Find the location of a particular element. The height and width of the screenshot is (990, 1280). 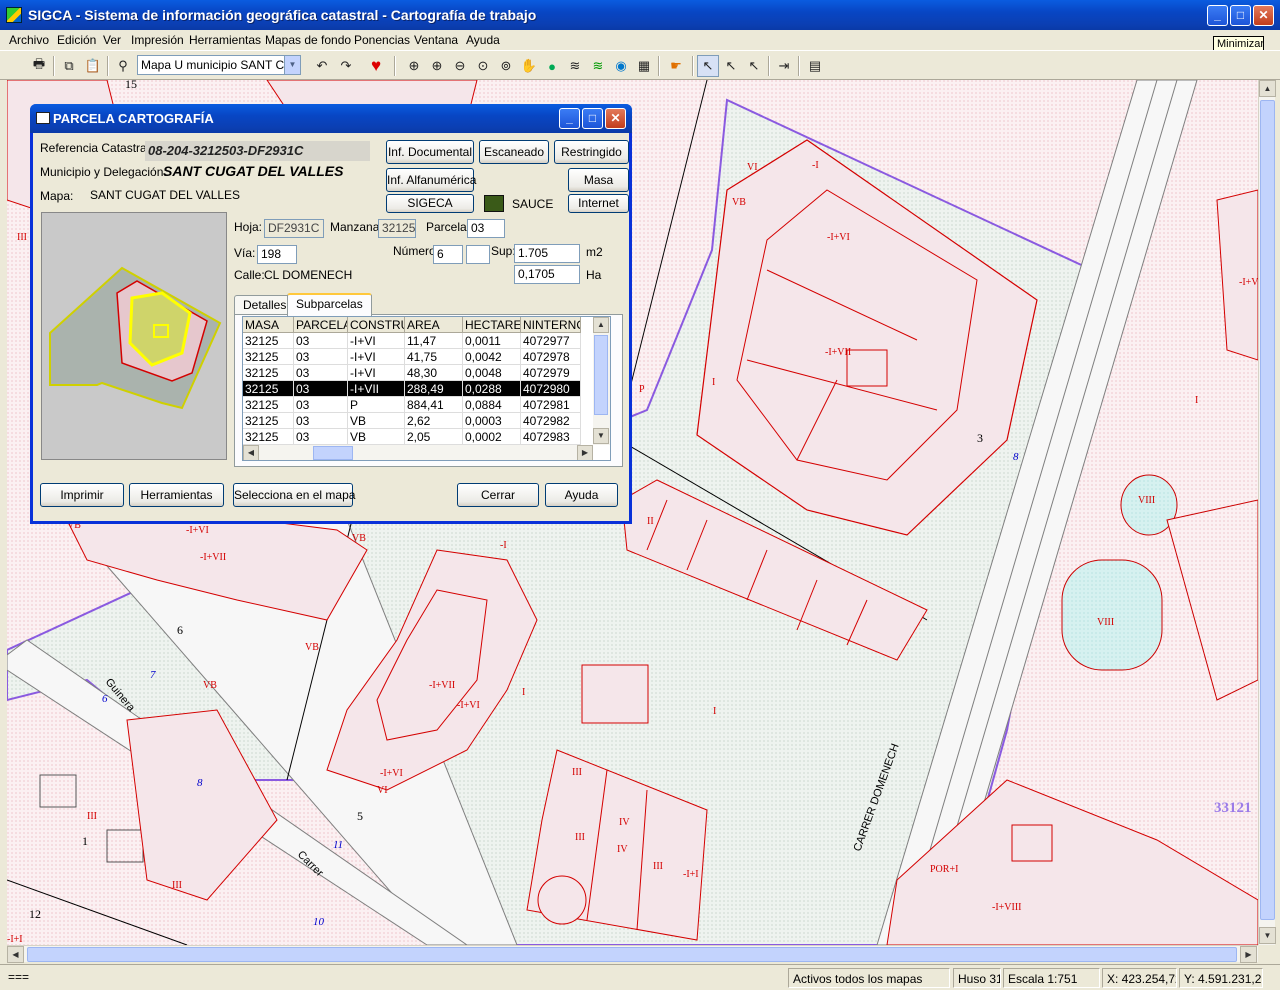

globe-icon: ● is located at coordinates (552, 66).